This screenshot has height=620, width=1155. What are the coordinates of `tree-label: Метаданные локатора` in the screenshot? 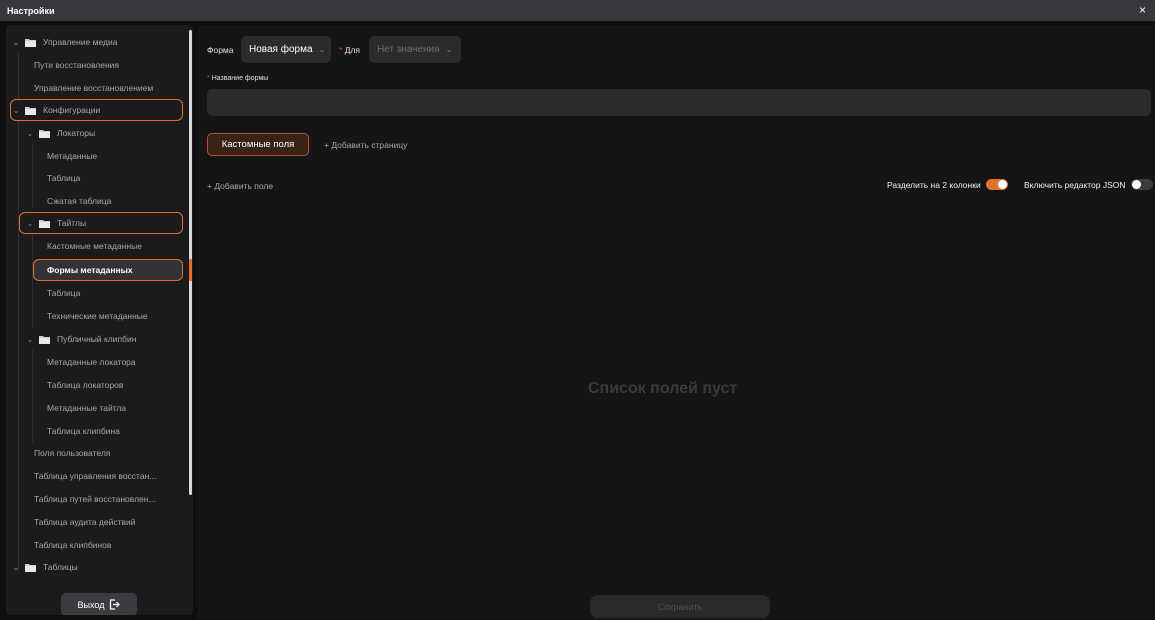 It's located at (91, 362).